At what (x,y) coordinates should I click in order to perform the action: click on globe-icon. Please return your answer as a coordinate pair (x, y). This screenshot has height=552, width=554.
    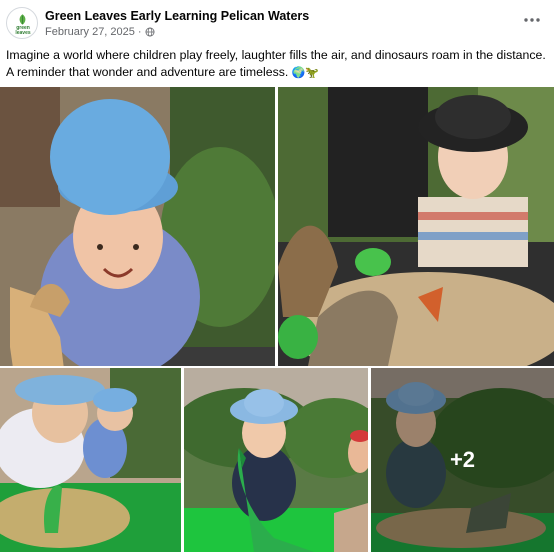
    Looking at the image, I should click on (150, 32).